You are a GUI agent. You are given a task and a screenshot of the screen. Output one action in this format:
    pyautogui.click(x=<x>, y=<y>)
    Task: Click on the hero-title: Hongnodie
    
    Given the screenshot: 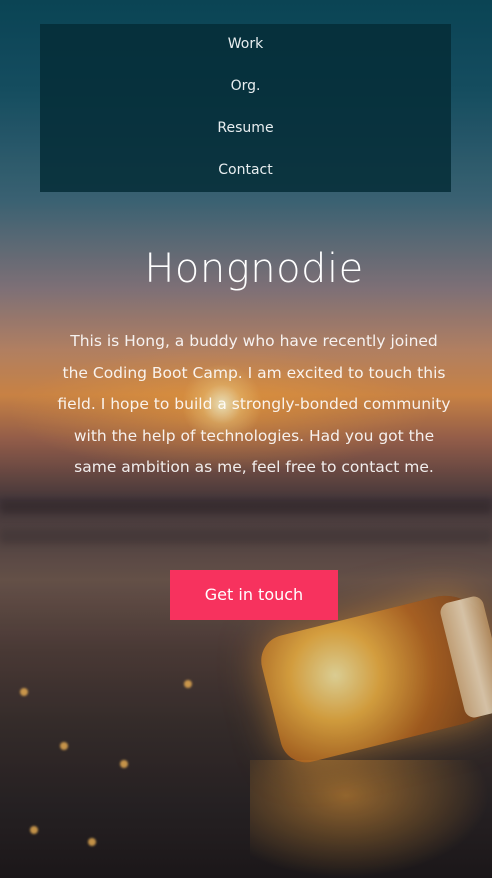 What is the action you would take?
    pyautogui.click(x=254, y=269)
    